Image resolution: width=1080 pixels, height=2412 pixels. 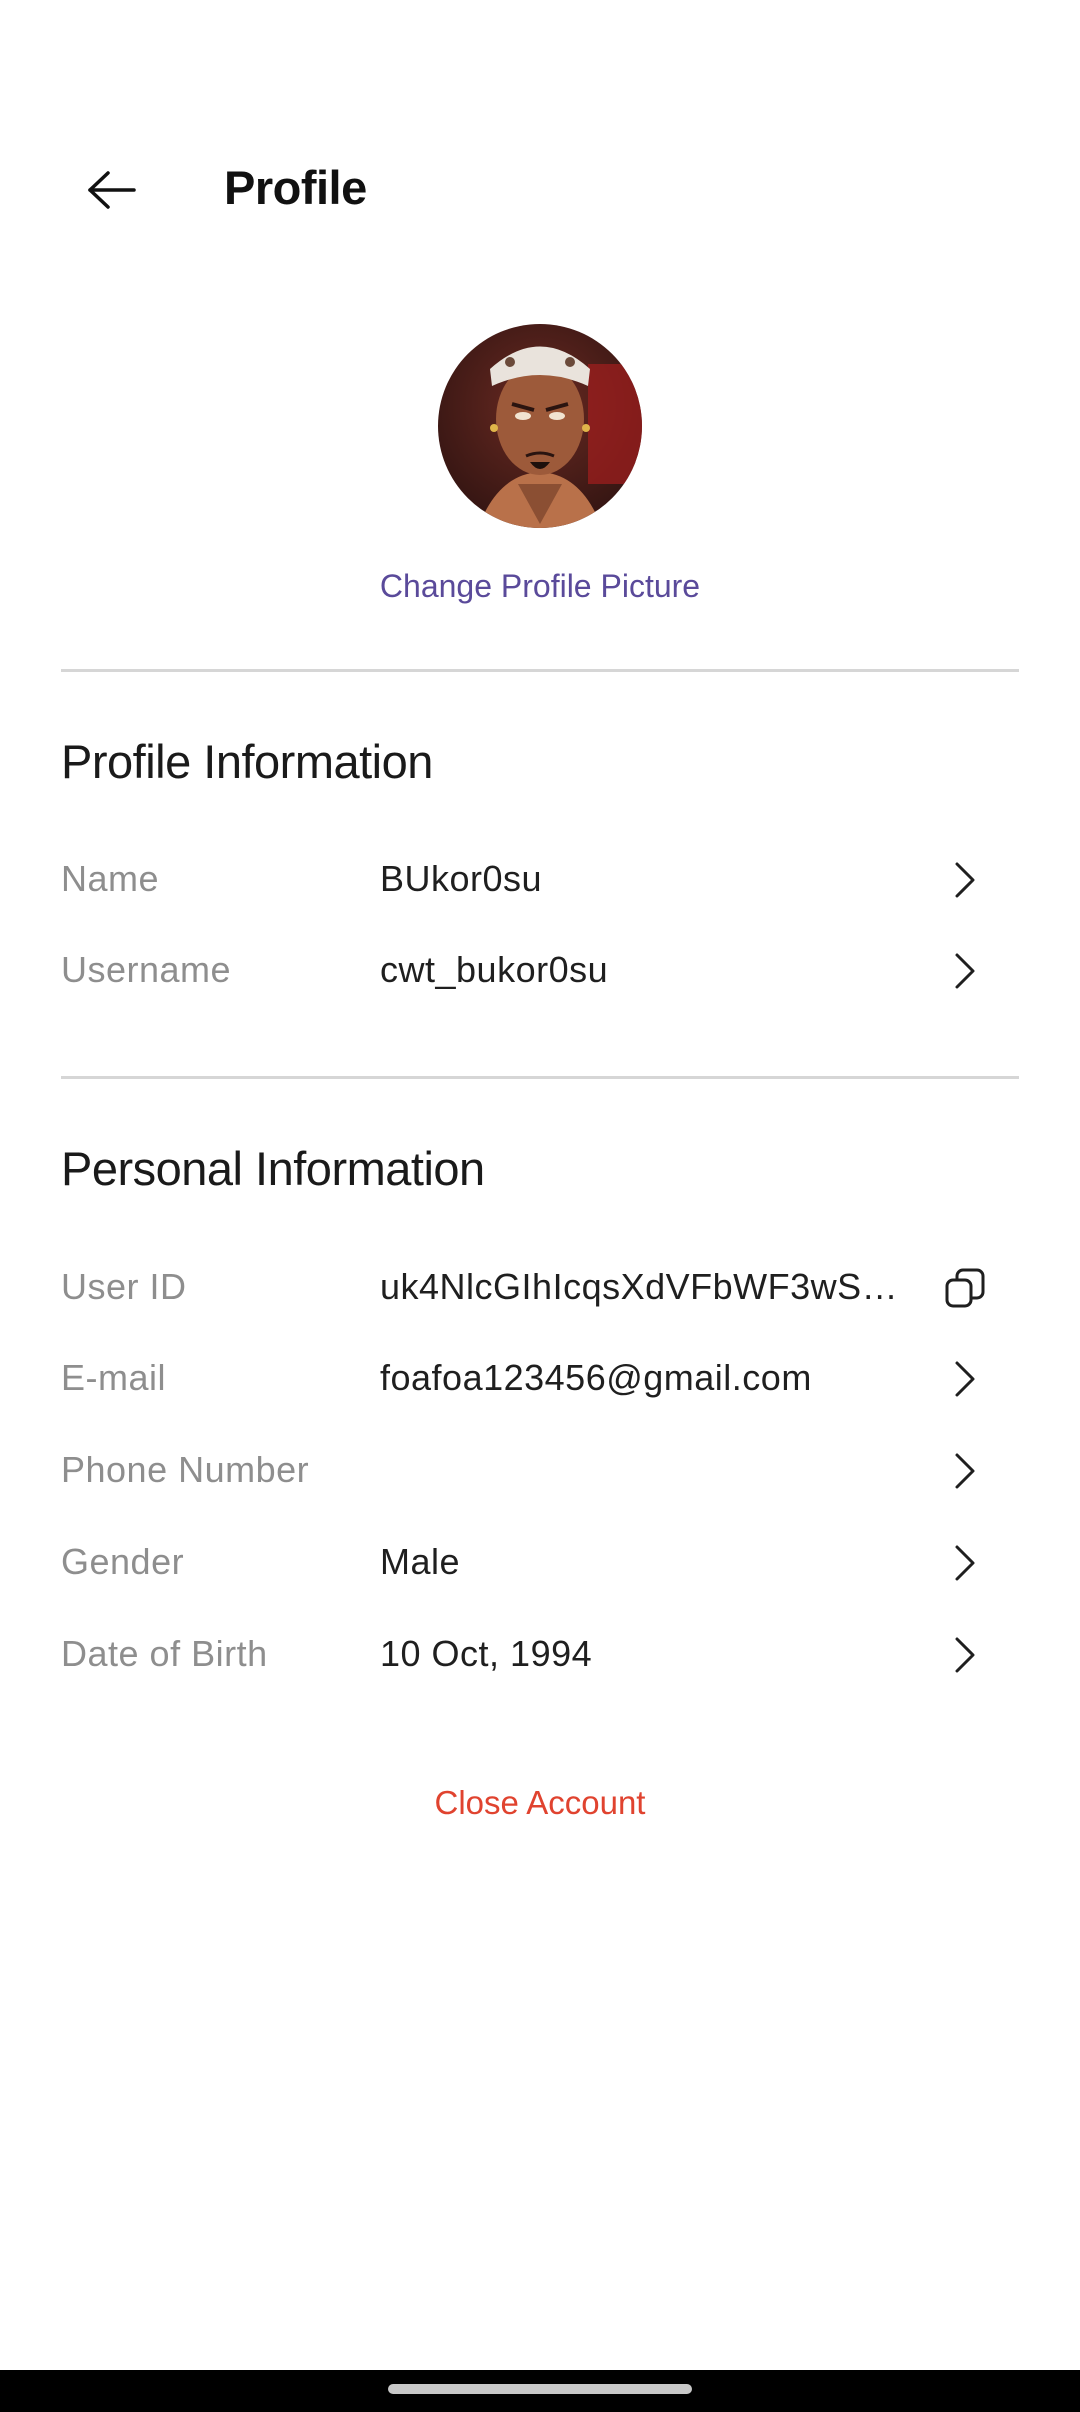 I want to click on page-title: Profile, so click(x=295, y=187).